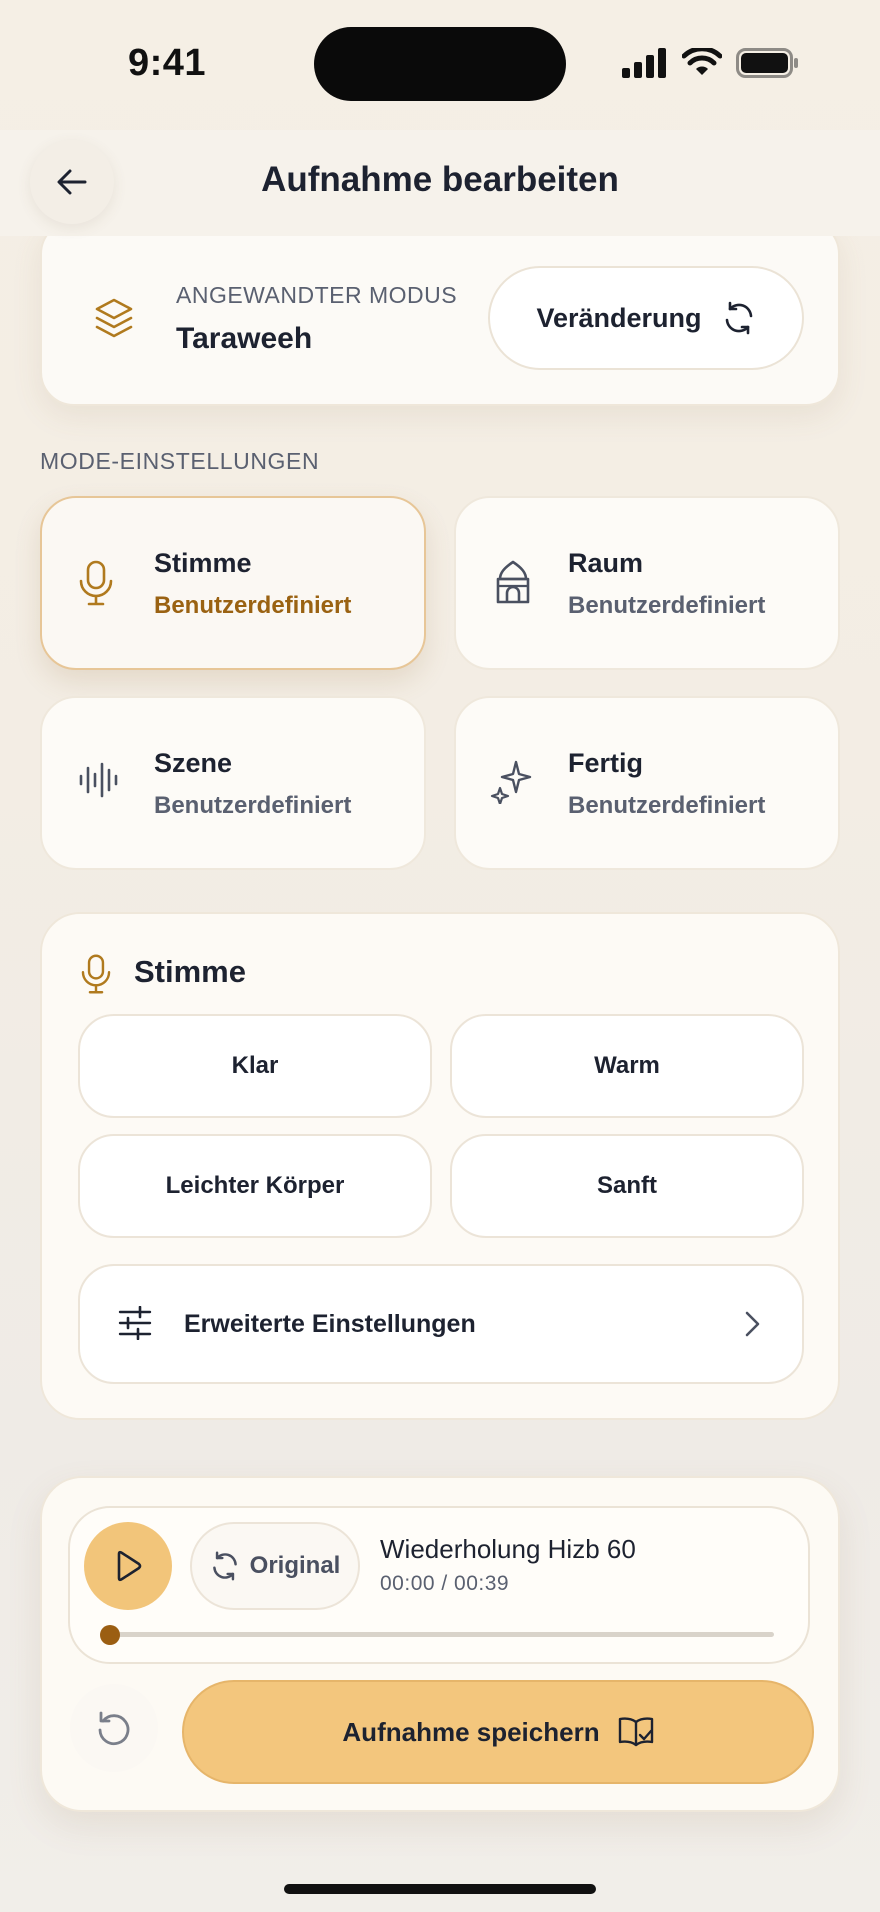  Describe the element at coordinates (667, 805) in the screenshot. I see `tile-fertig-sub: Benutzerdefiniert` at that location.